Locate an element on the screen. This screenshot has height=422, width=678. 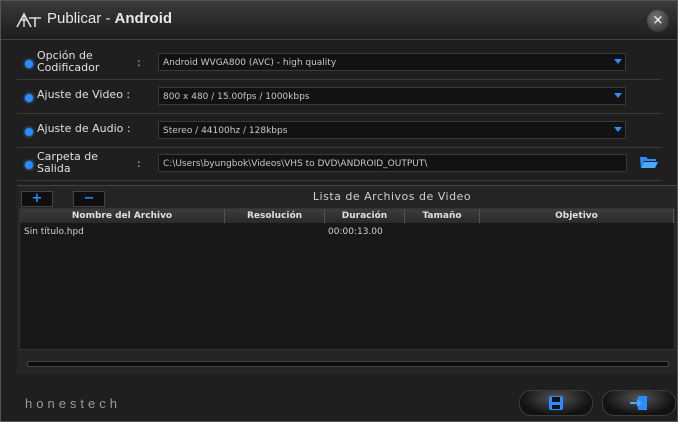
file-list-title: Lista de Archivos de Video is located at coordinates (392, 196).